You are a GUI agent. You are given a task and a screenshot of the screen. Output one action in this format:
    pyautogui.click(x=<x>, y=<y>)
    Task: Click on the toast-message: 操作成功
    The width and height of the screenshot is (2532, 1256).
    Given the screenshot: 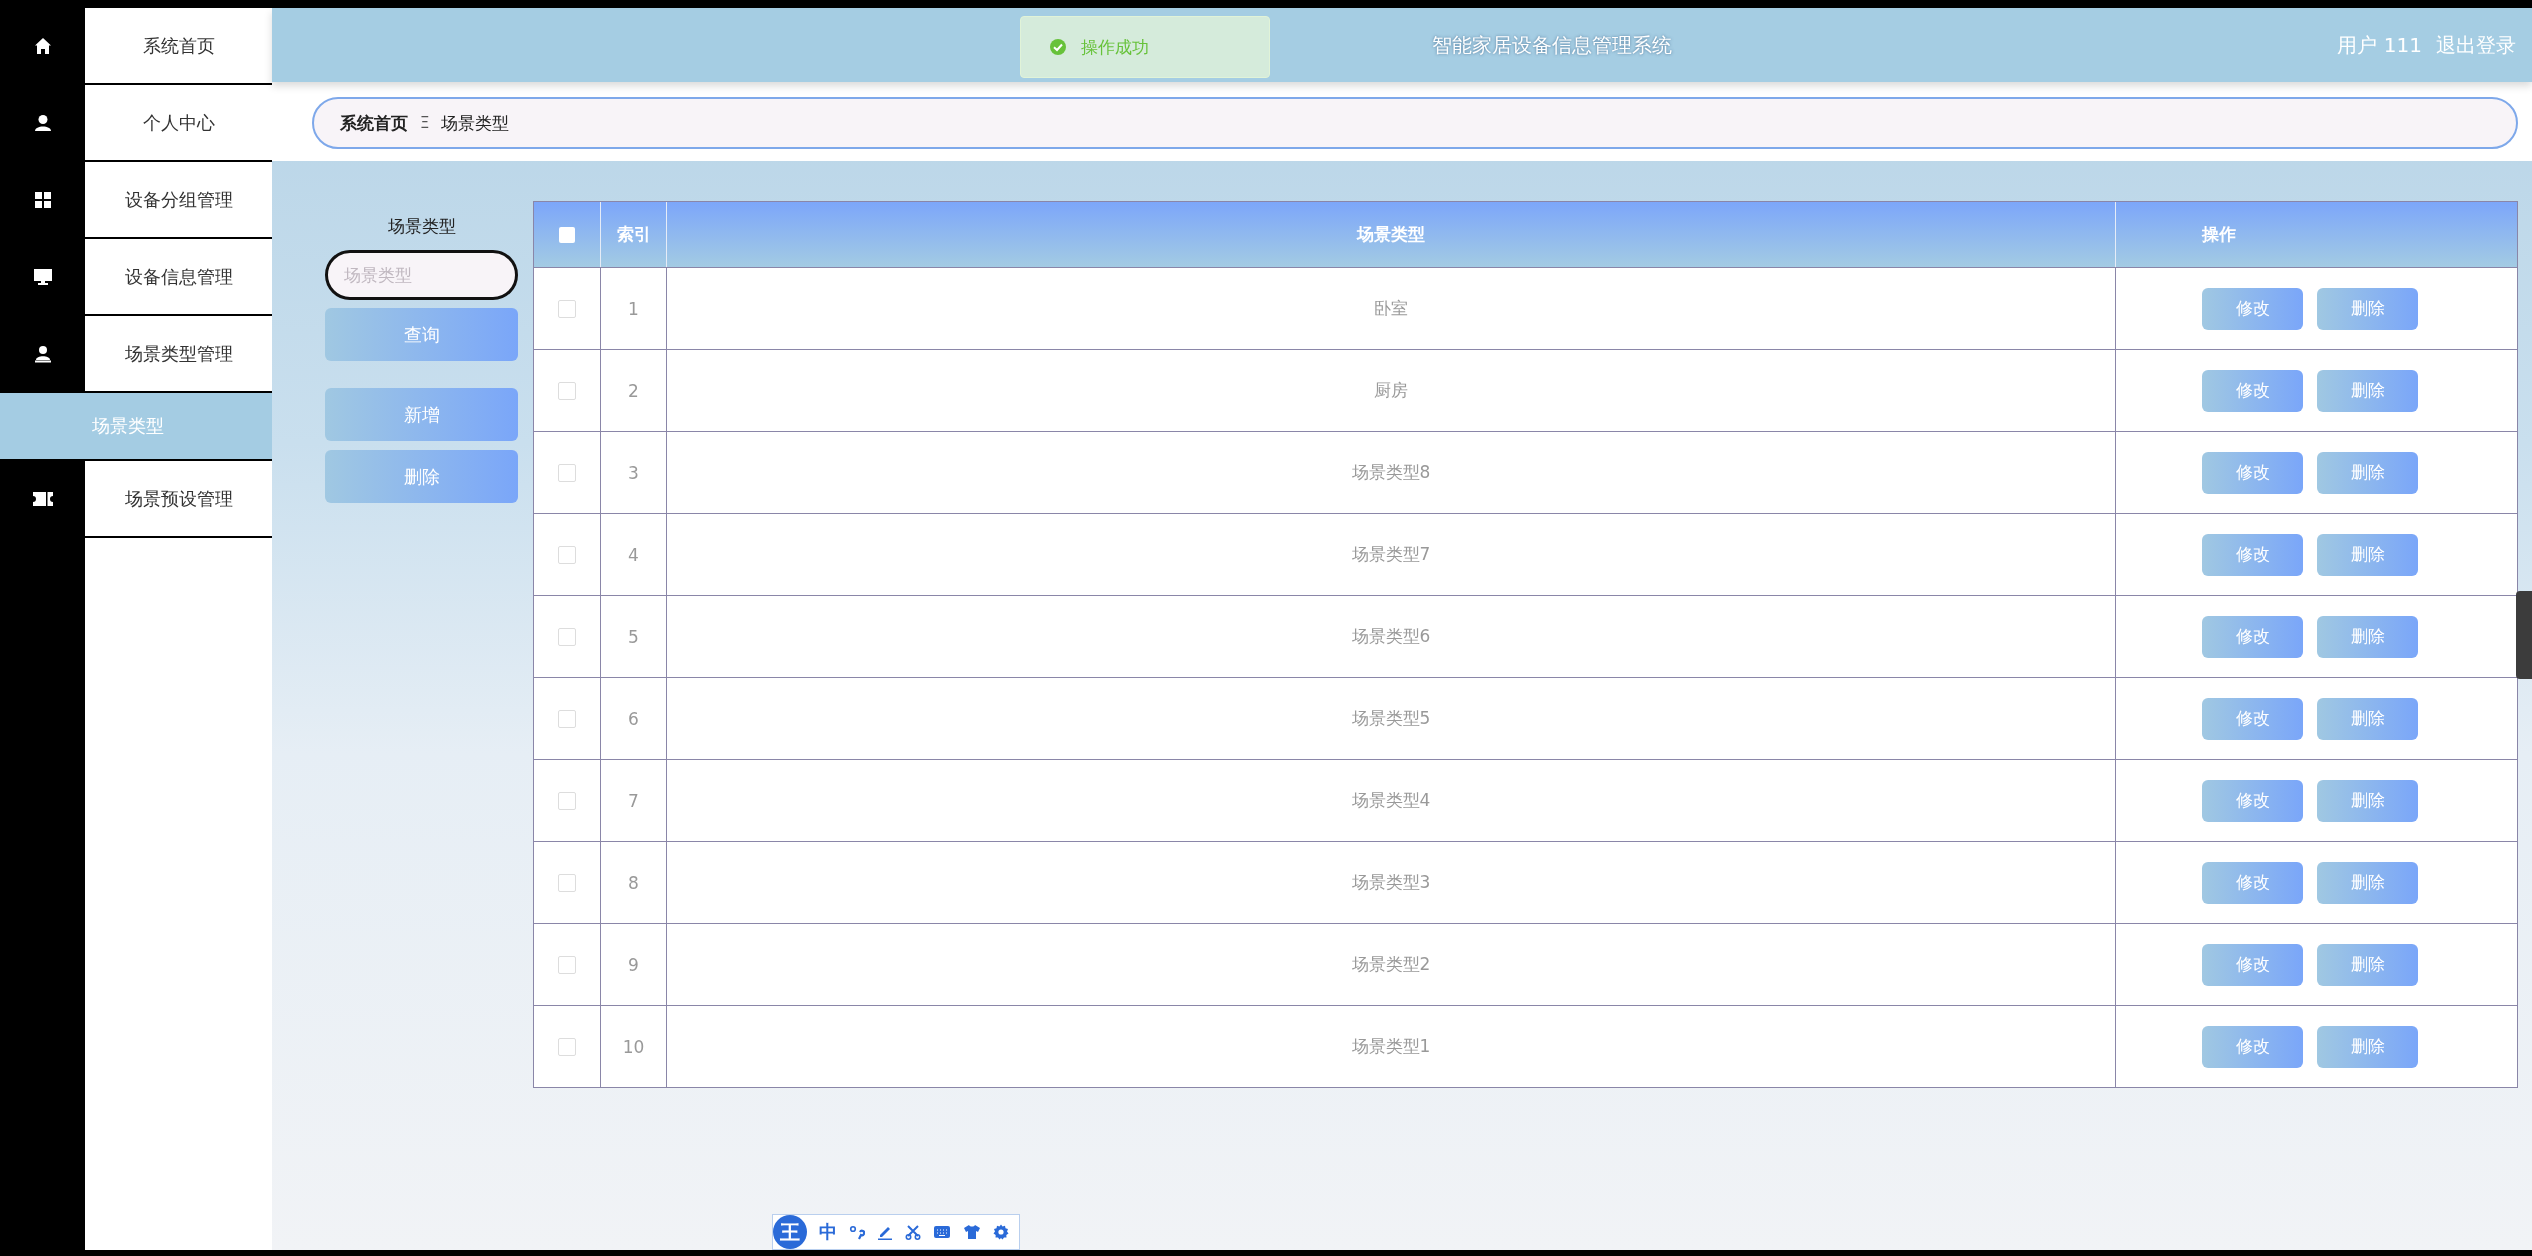 What is the action you would take?
    pyautogui.click(x=1115, y=47)
    